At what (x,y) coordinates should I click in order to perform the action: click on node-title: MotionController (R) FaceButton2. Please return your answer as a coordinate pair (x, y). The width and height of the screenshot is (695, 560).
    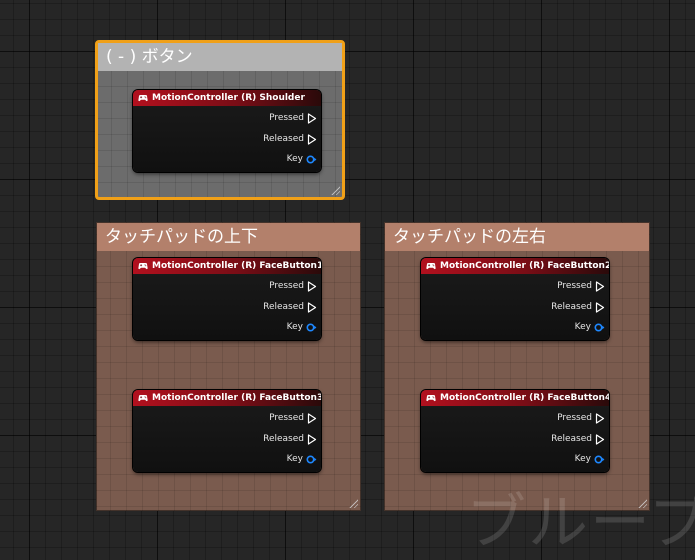
    Looking at the image, I should click on (524, 266).